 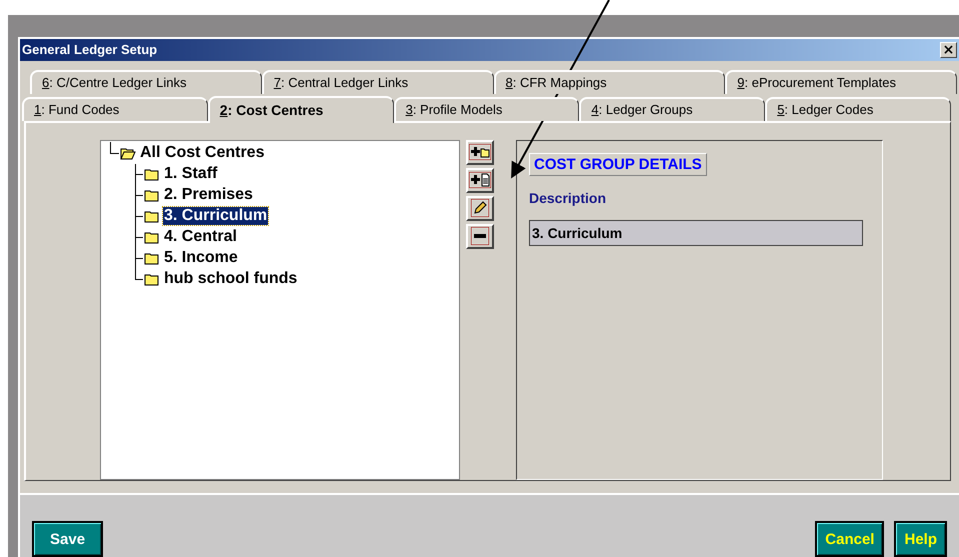 I want to click on tab: 1: Fund Codes, so click(x=115, y=108).